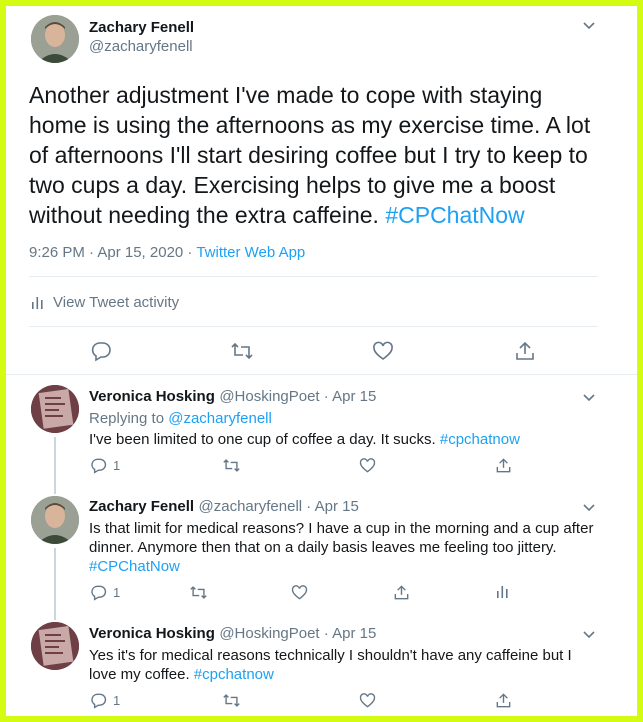  What do you see at coordinates (220, 418) in the screenshot?
I see `replying-to-handle: @zacharyfenell` at bounding box center [220, 418].